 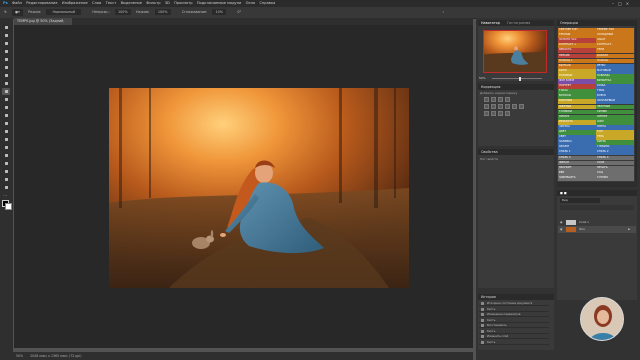 I want to click on menu-3d: 3D, so click(x=167, y=3).